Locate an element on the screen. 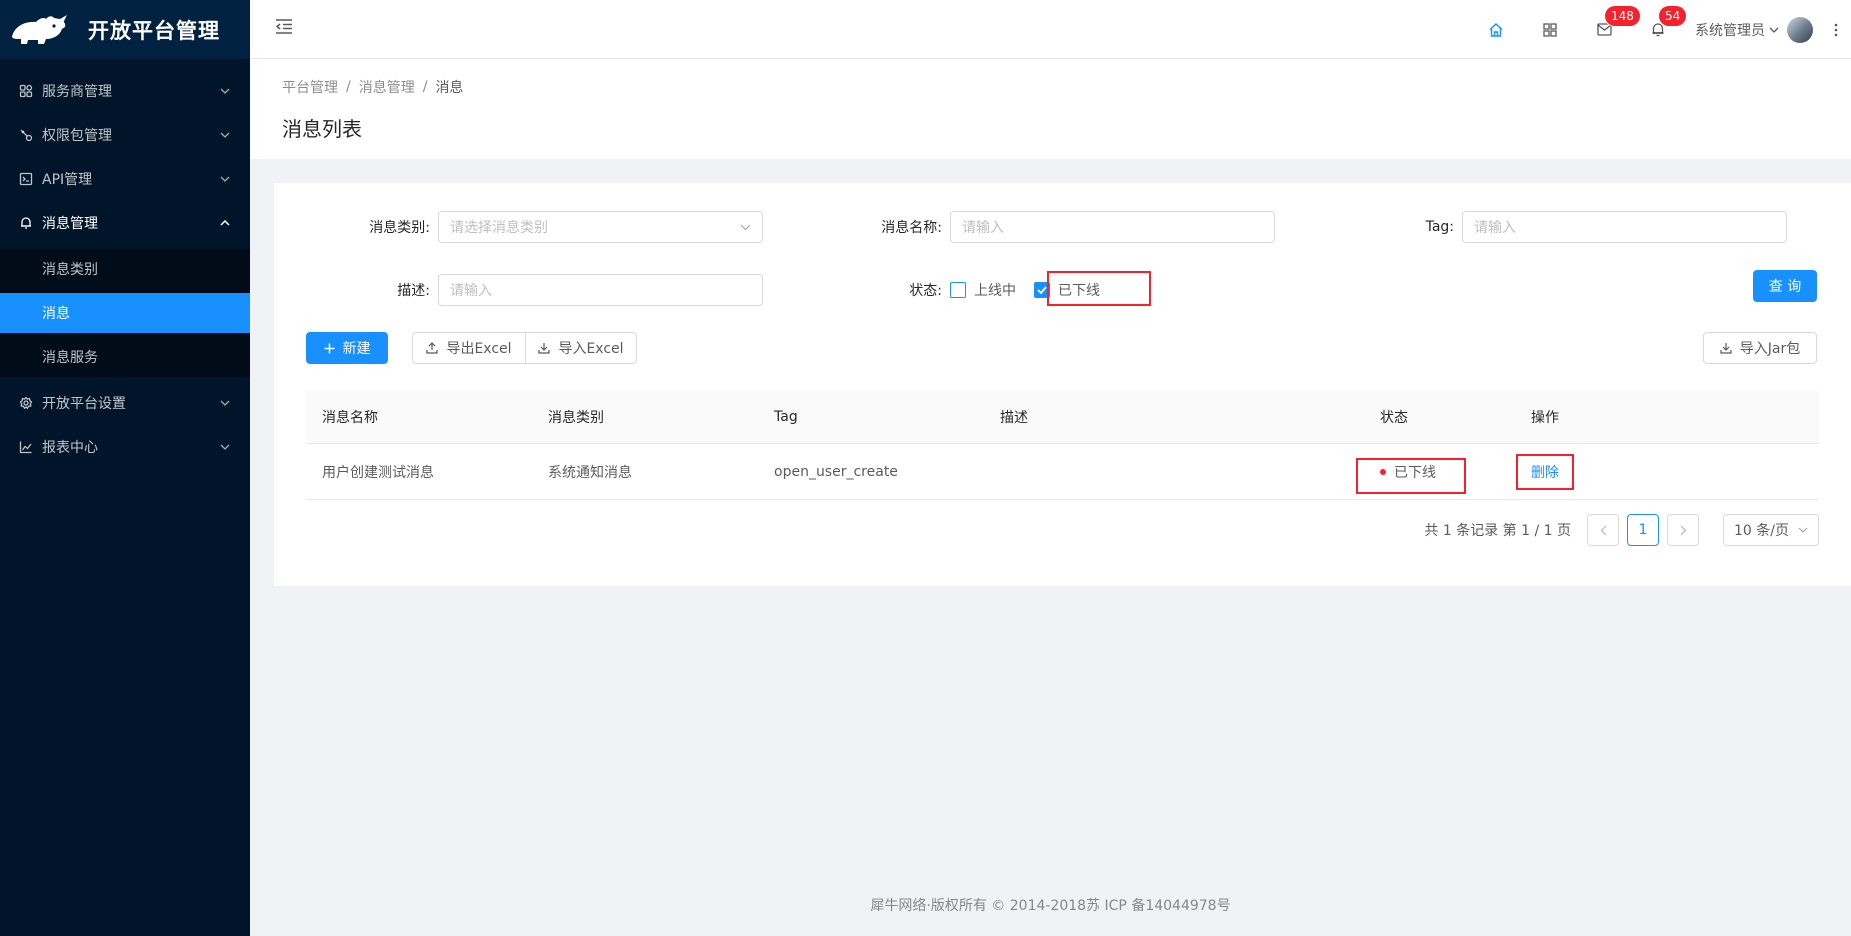 The image size is (1851, 936). sidebar-item-partners: 服务商管理 is located at coordinates (125, 91).